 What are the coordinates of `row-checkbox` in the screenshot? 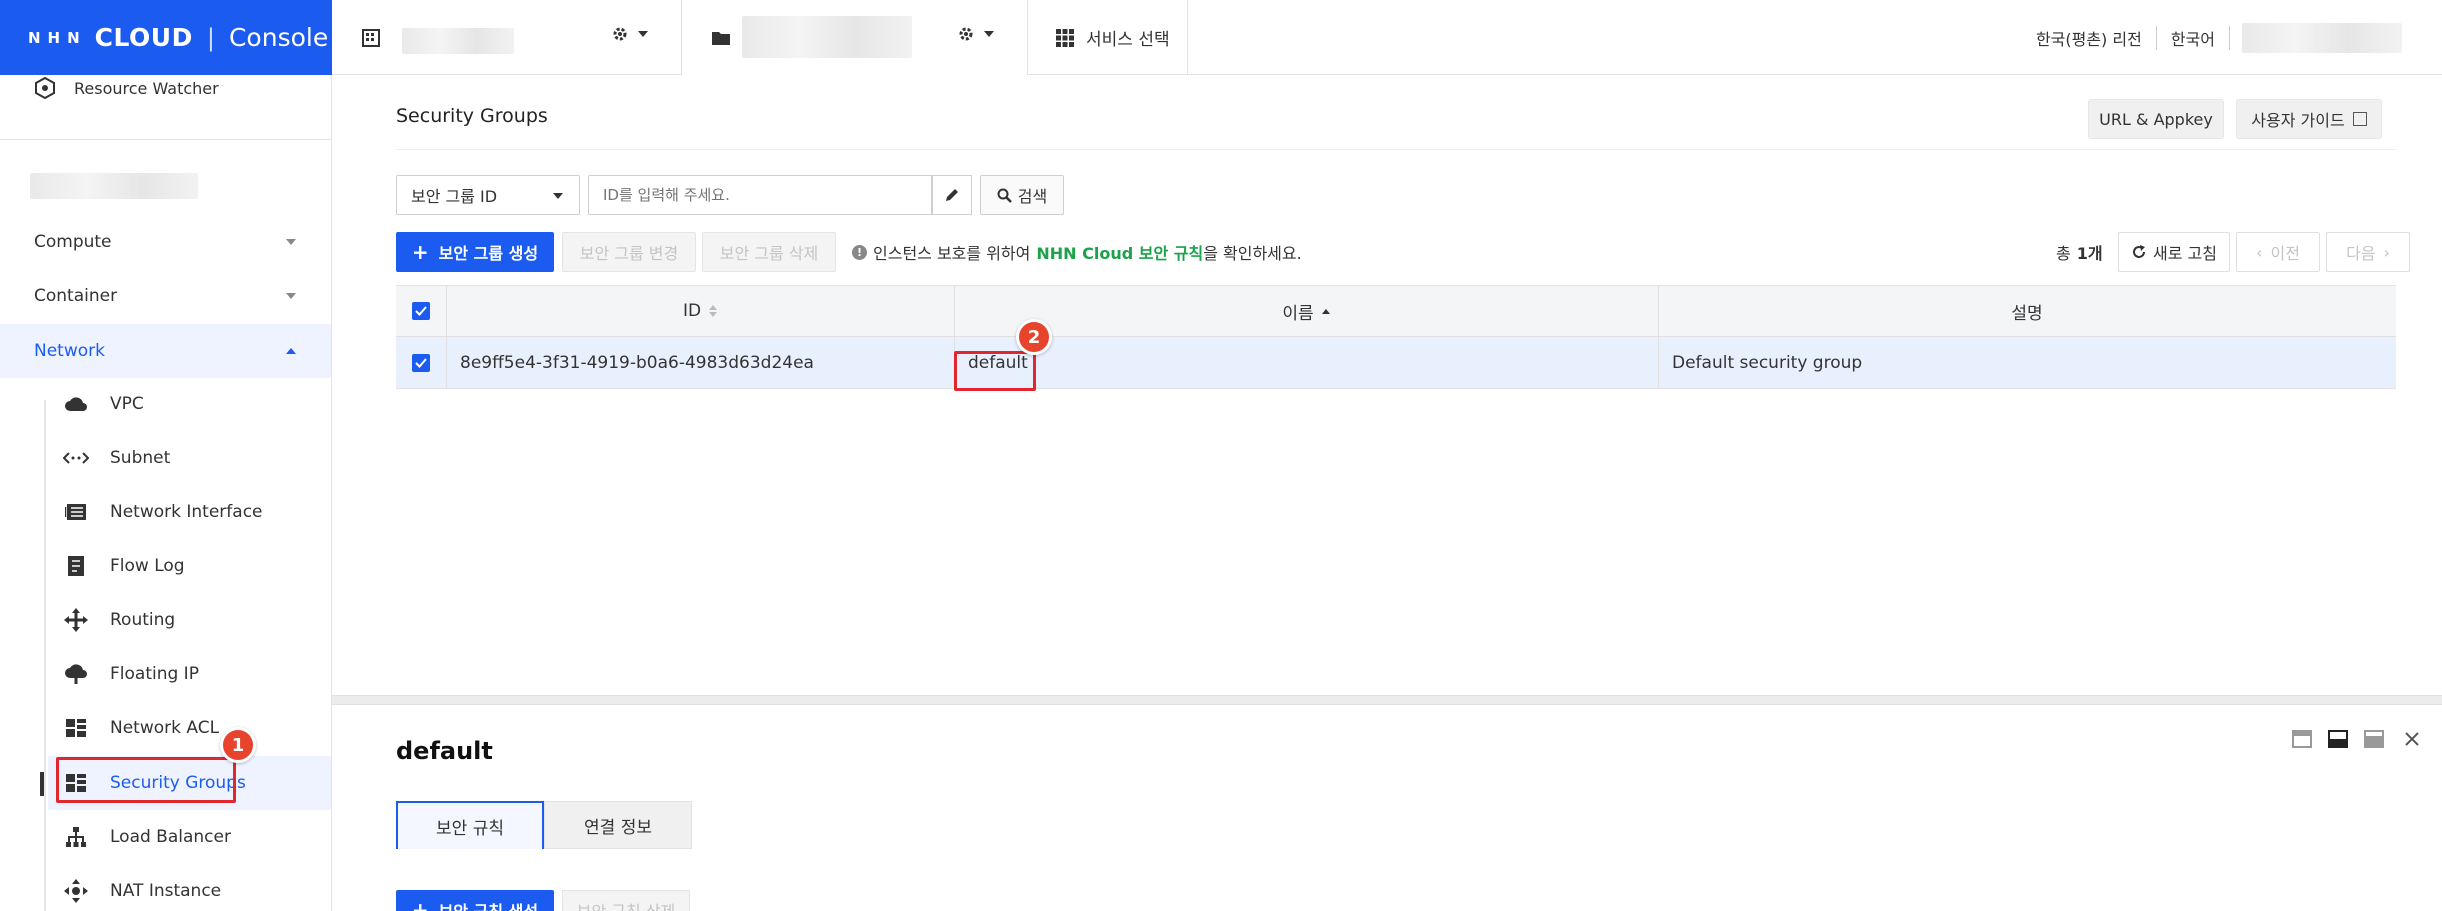 It's located at (421, 362).